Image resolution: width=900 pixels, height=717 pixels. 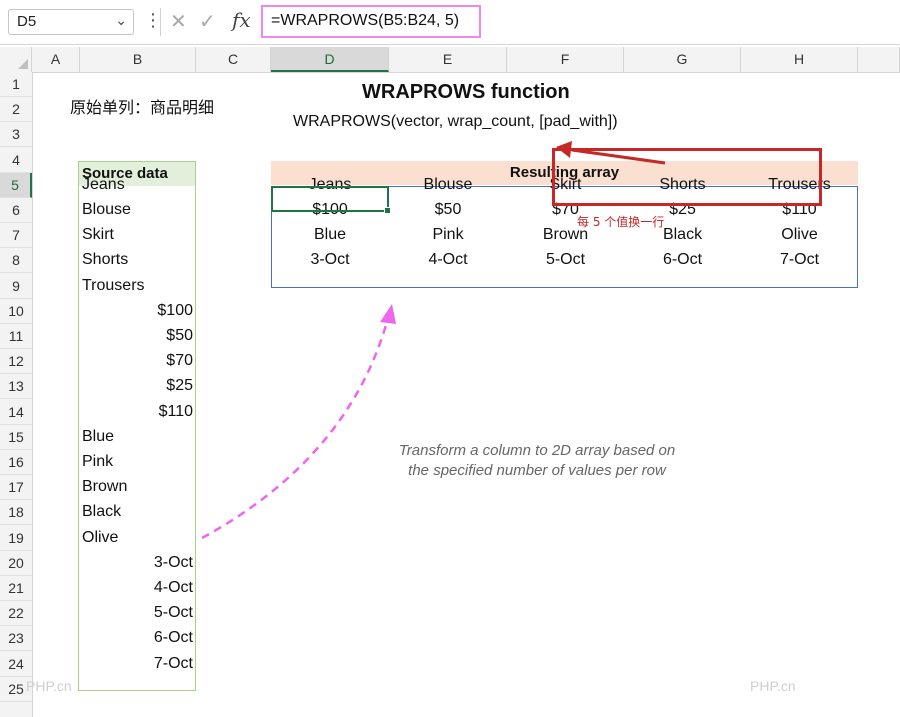 I want to click on red-arrow-line, so click(x=618, y=156).